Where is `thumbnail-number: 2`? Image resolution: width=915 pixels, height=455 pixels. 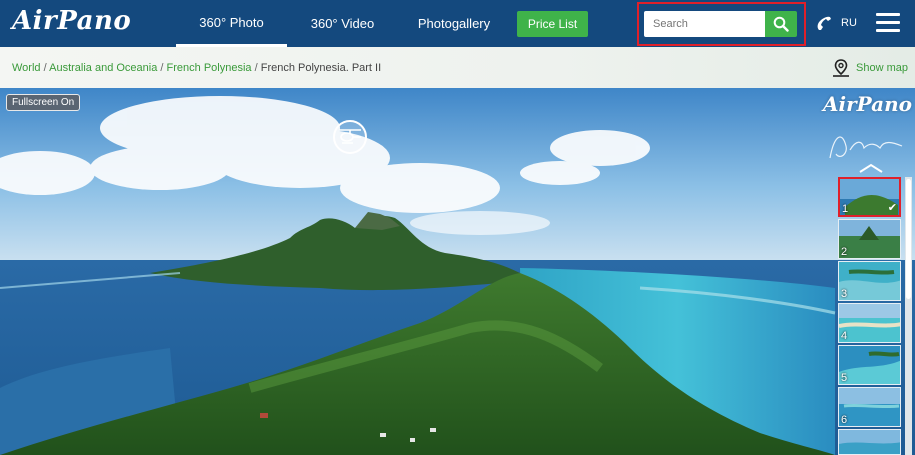
thumbnail-number: 2 is located at coordinates (844, 252).